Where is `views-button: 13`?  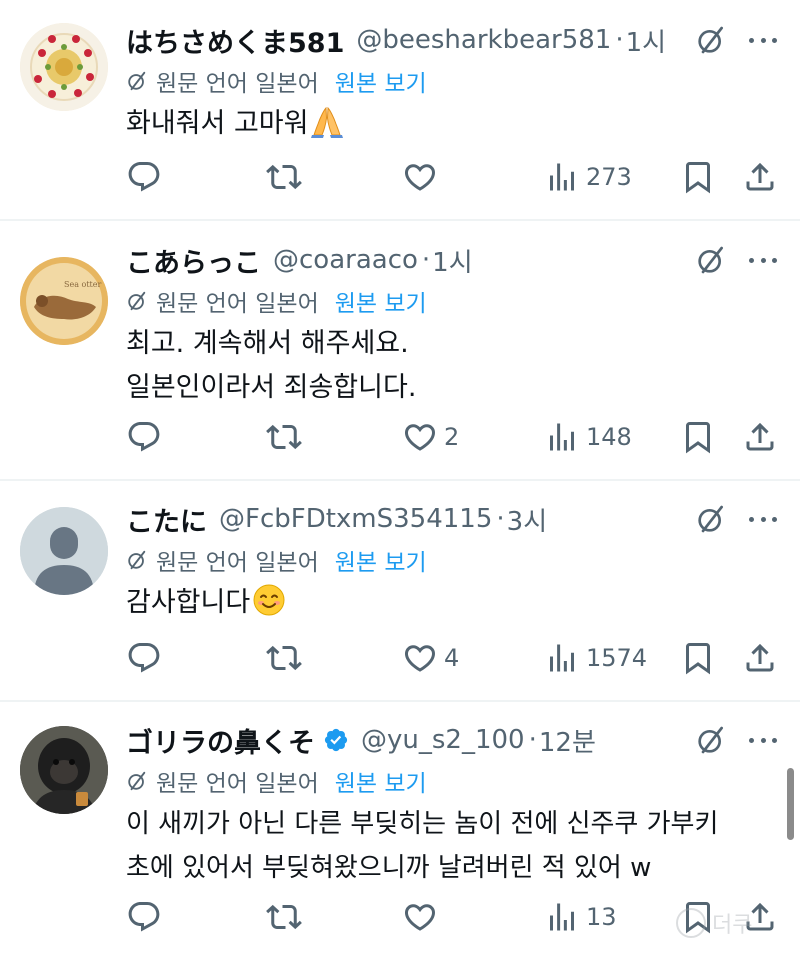
views-button: 13 is located at coordinates (580, 917).